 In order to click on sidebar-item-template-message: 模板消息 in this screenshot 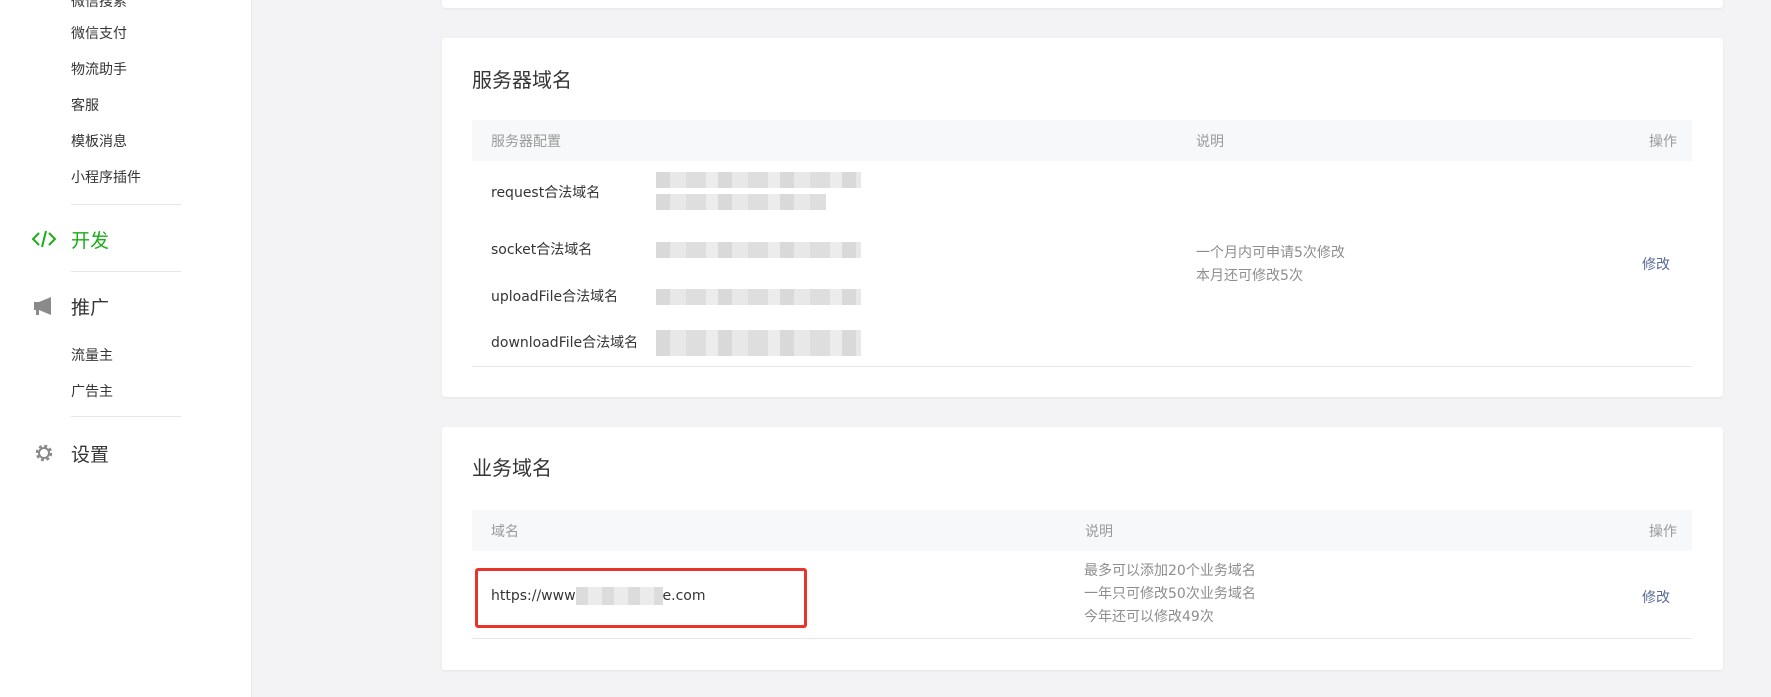, I will do `click(99, 142)`.